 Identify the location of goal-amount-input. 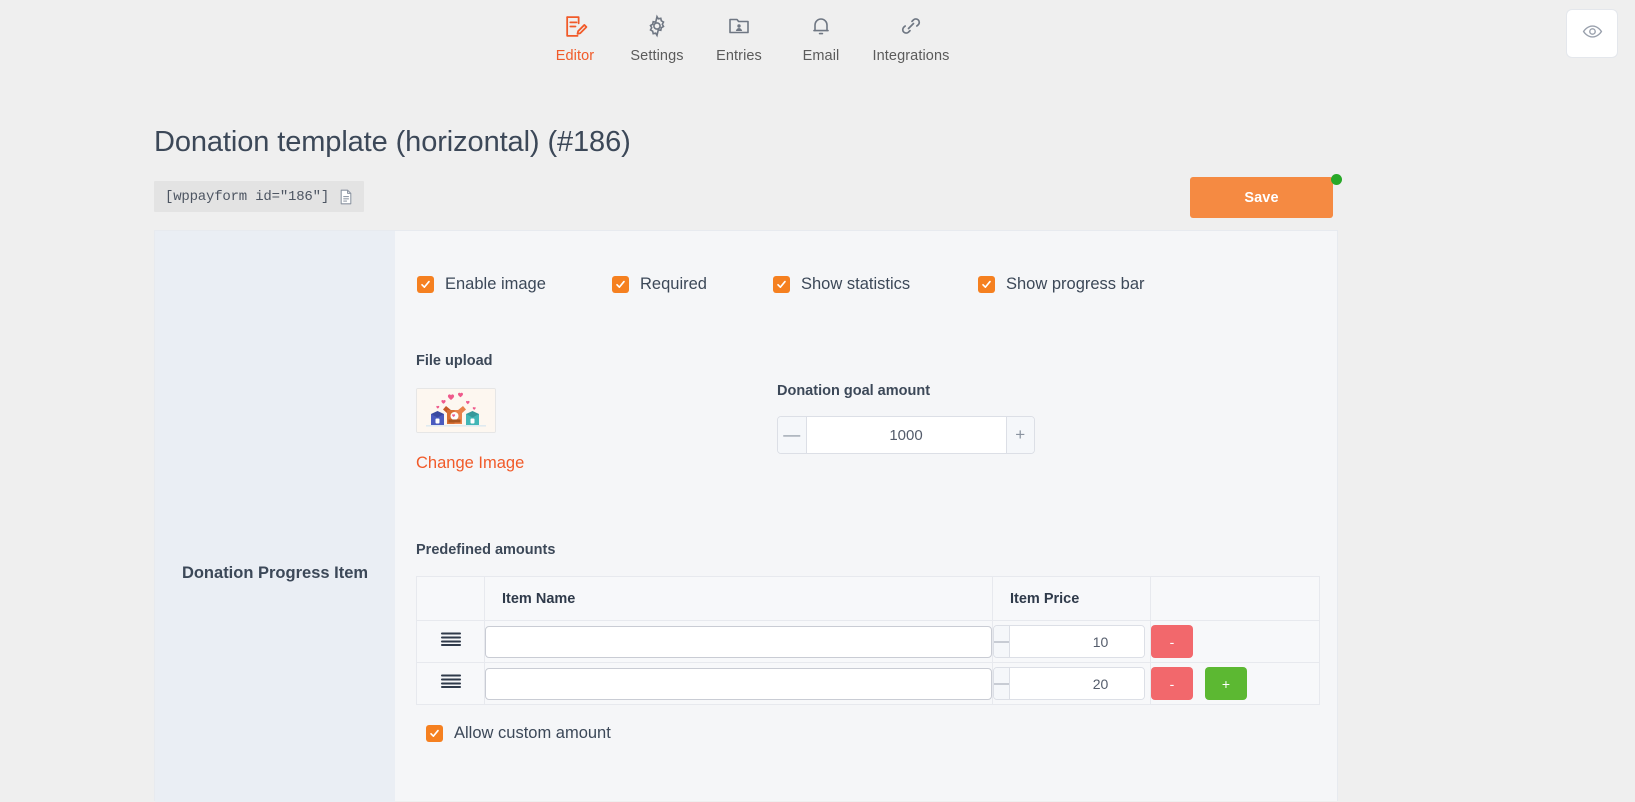
(906, 435).